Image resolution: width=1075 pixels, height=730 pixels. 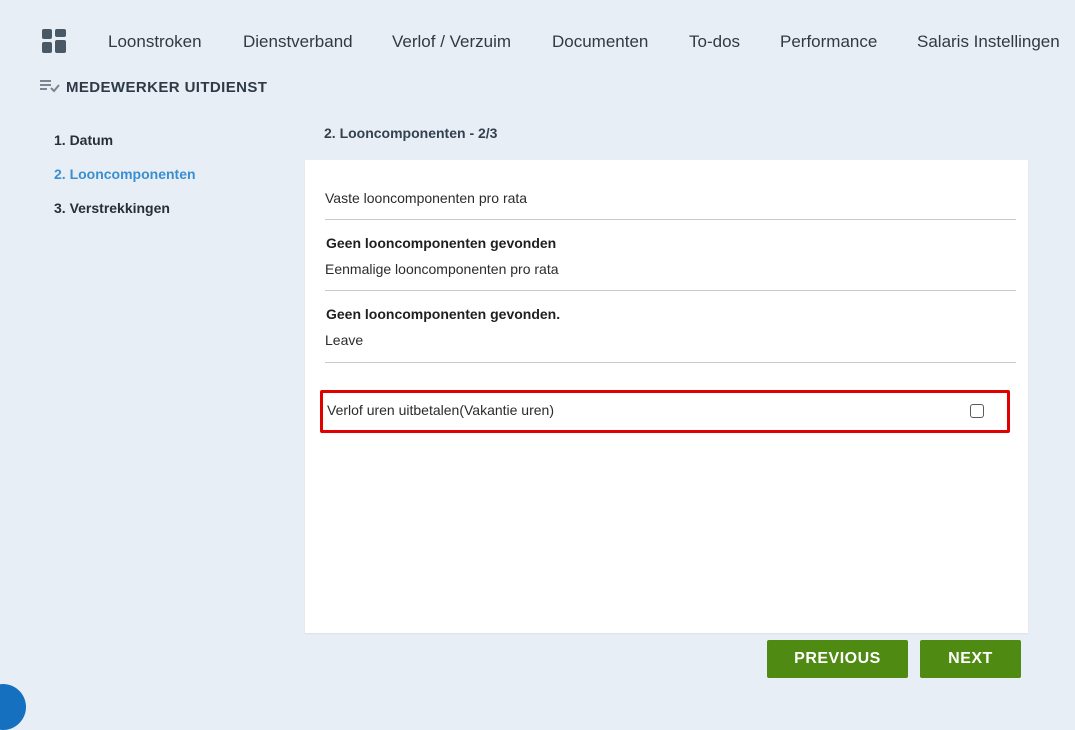 I want to click on payout-label: Verlof uren uitbetalen(Vakantie uren), so click(x=440, y=410).